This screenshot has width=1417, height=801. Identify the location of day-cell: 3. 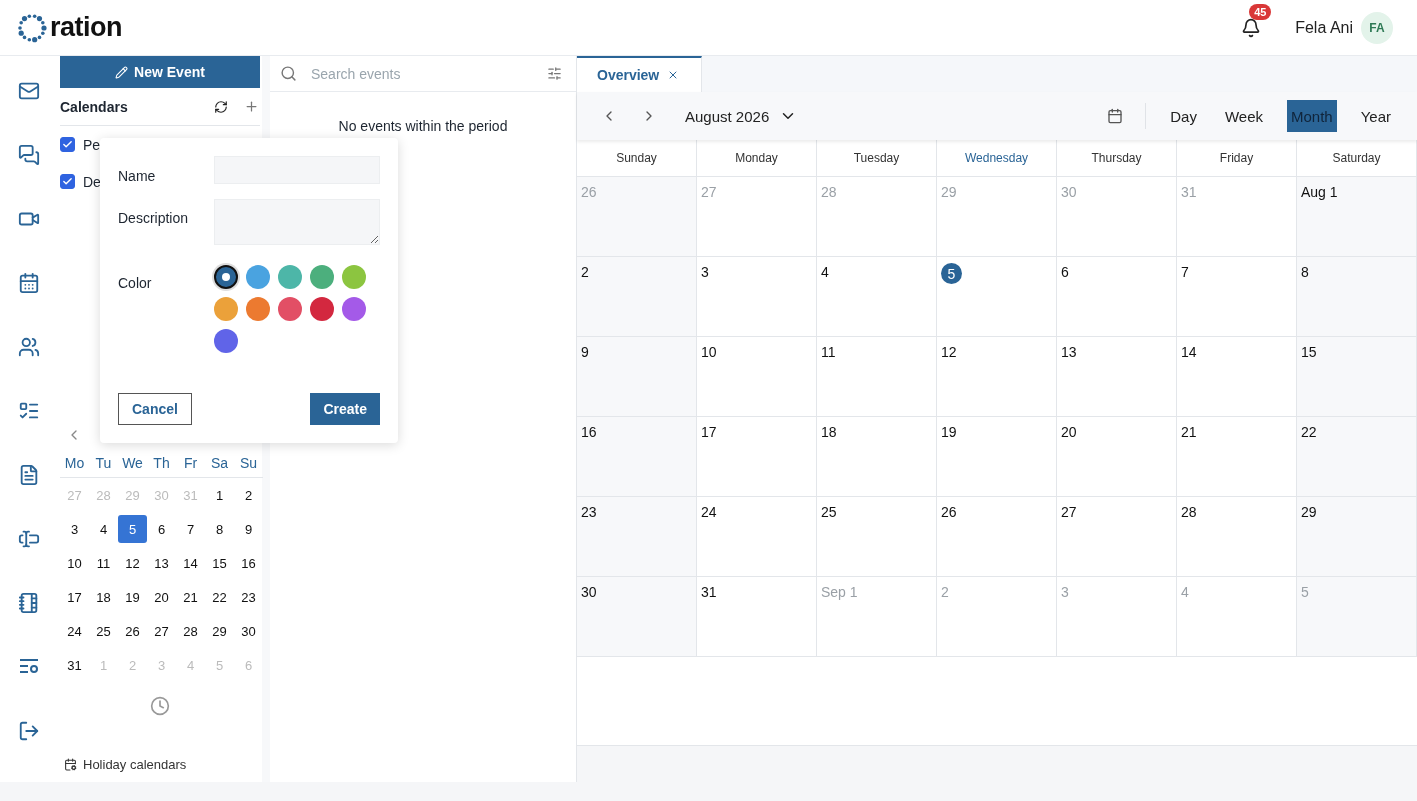
(757, 297).